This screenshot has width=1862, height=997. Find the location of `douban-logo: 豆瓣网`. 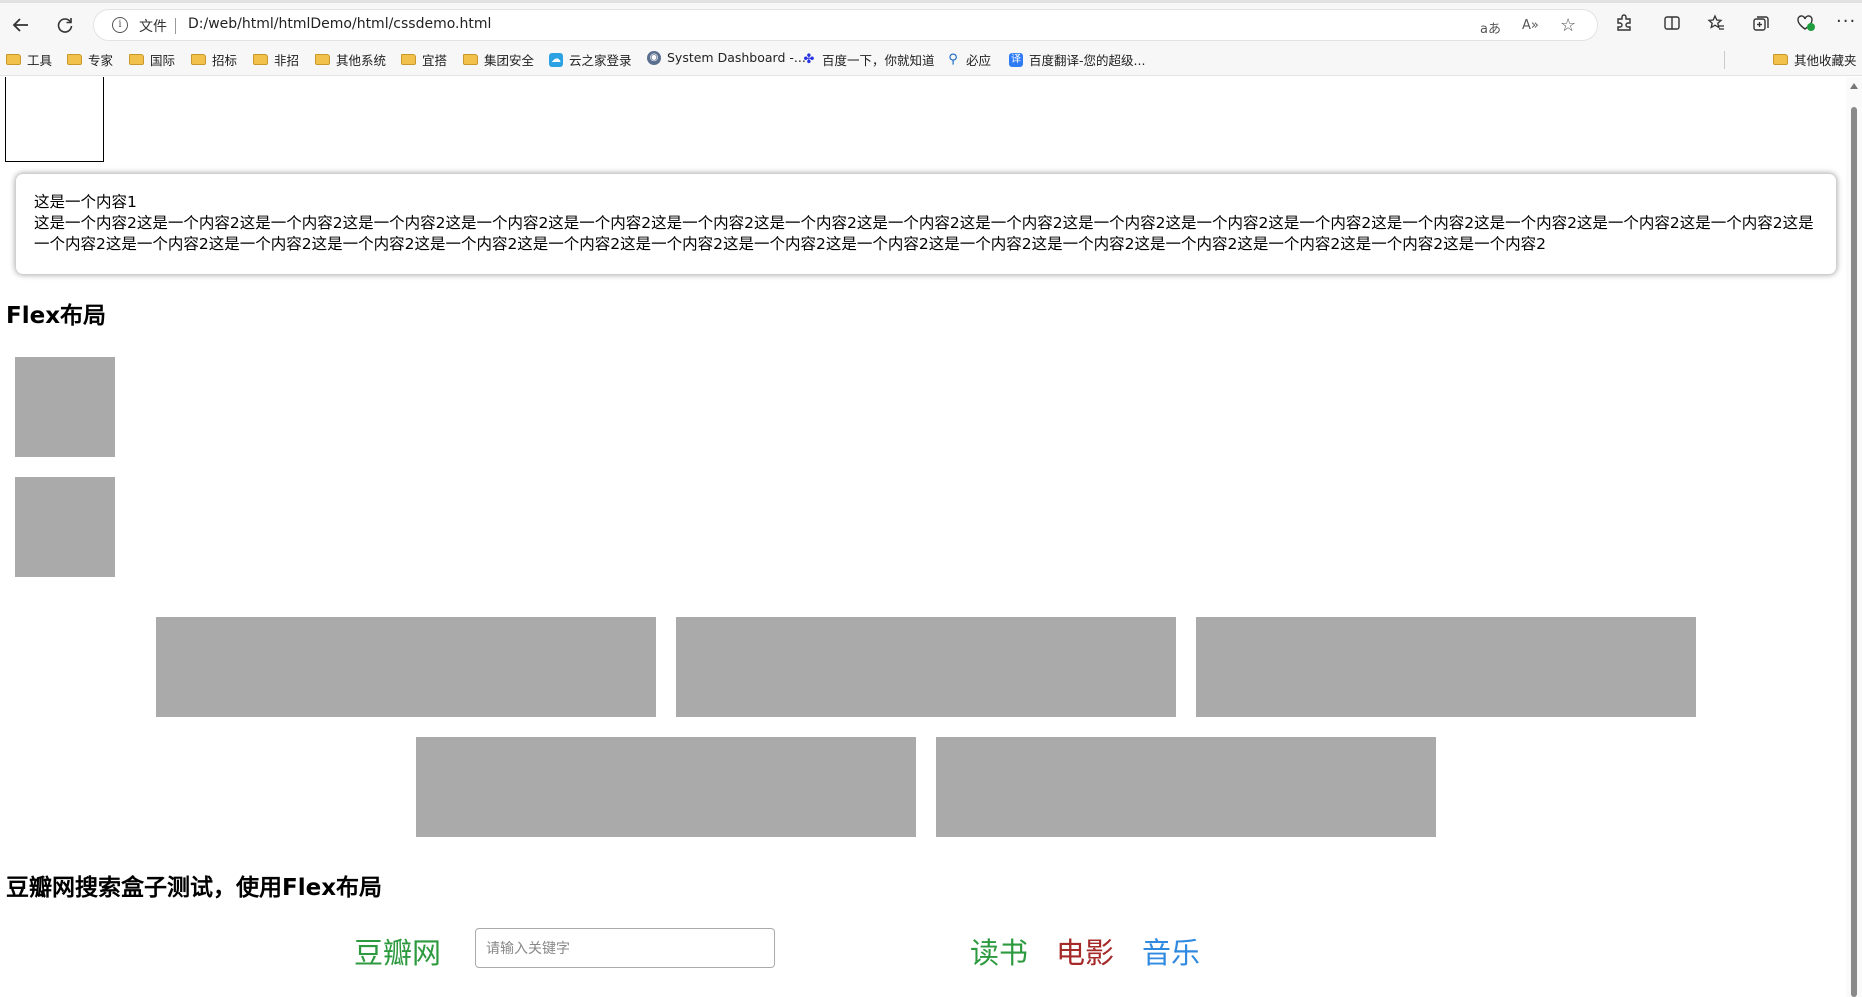

douban-logo: 豆瓣网 is located at coordinates (397, 951).